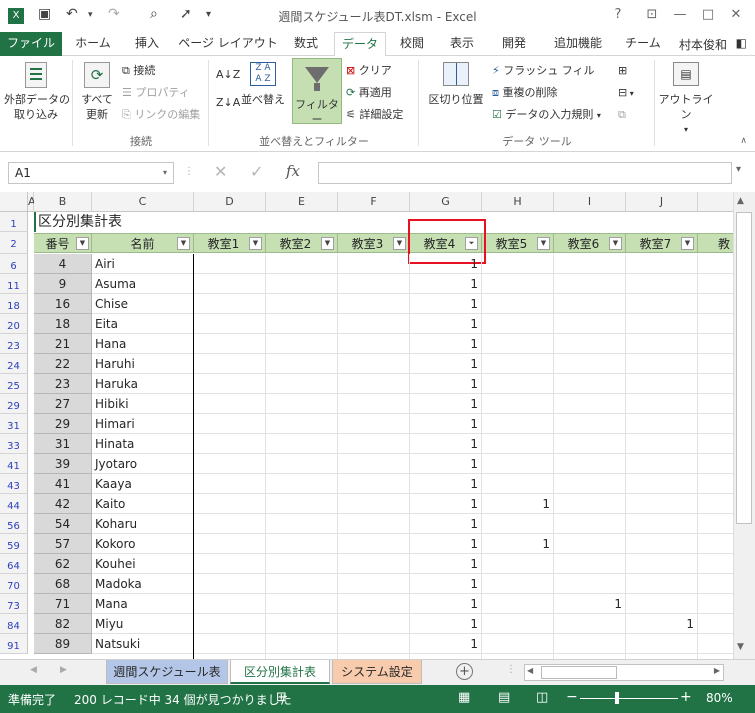 This screenshot has width=755, height=713. What do you see at coordinates (142, 464) in the screenshot?
I see `row-name-cell: Jyotaro` at bounding box center [142, 464].